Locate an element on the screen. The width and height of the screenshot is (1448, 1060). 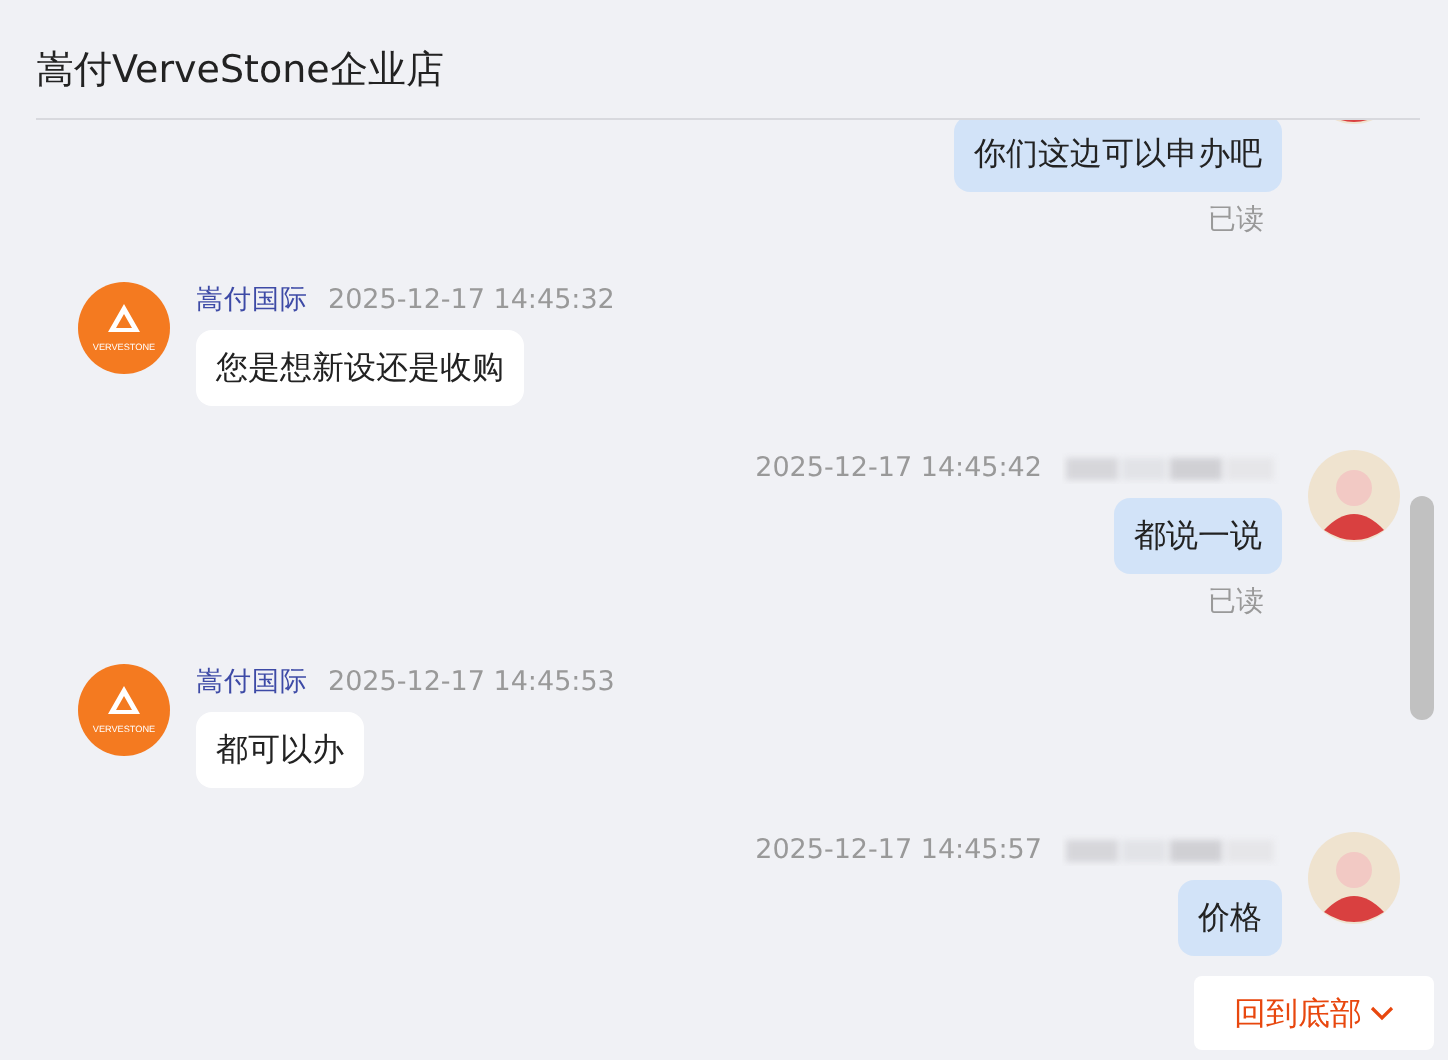
timestamp: 2025-12-17 14:45:57 is located at coordinates (898, 850).